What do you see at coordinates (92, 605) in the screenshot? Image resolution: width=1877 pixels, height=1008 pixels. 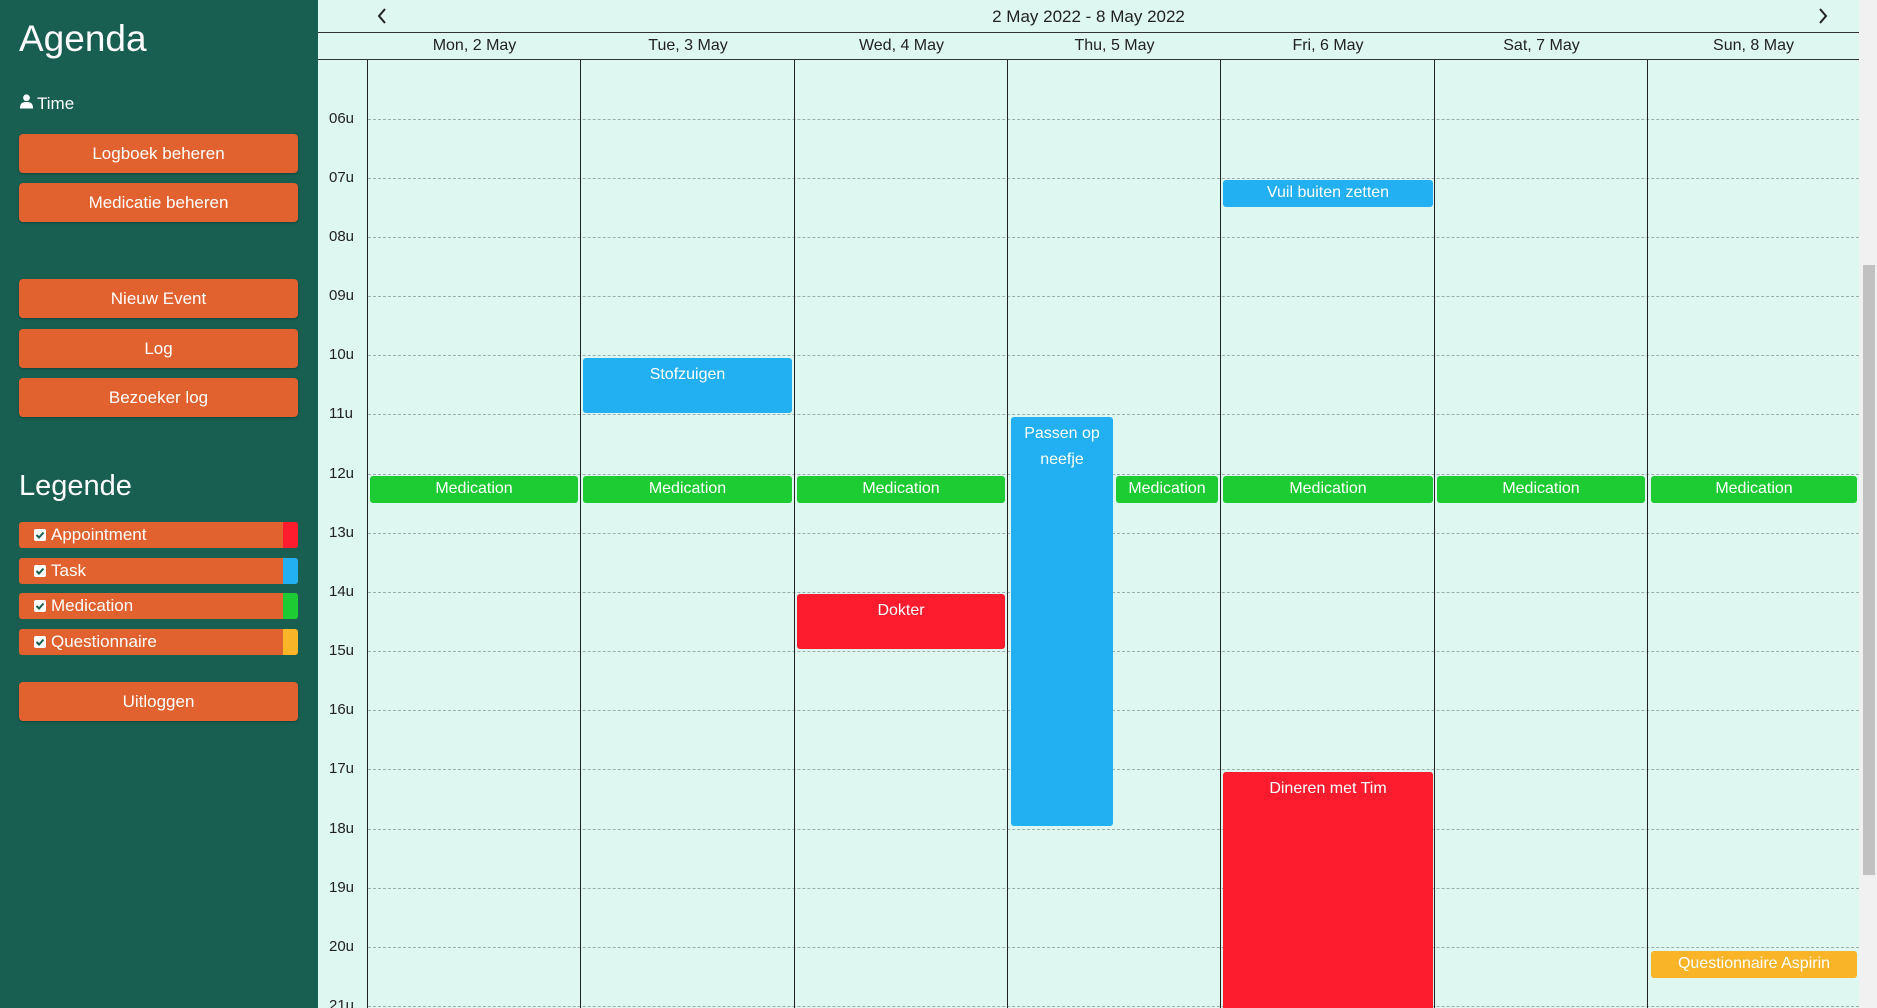 I see `legend-label: Medication` at bounding box center [92, 605].